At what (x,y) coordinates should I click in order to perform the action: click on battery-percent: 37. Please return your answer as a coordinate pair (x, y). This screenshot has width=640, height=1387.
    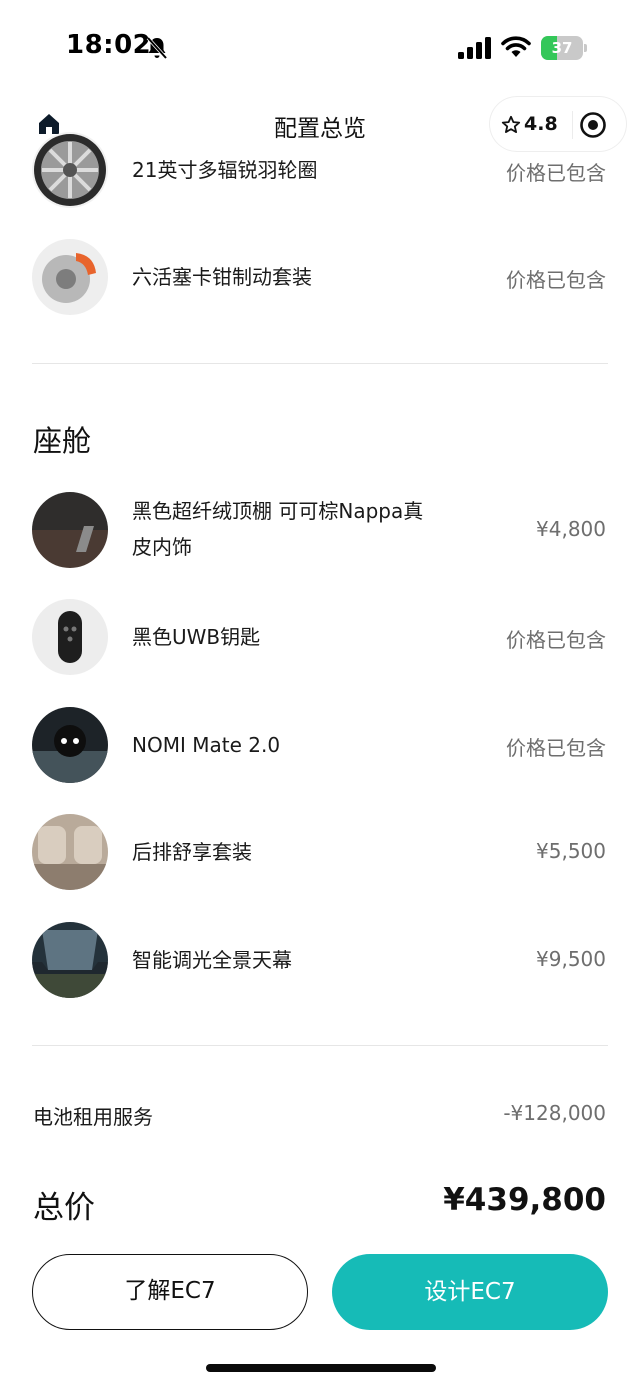
    Looking at the image, I should click on (562, 48).